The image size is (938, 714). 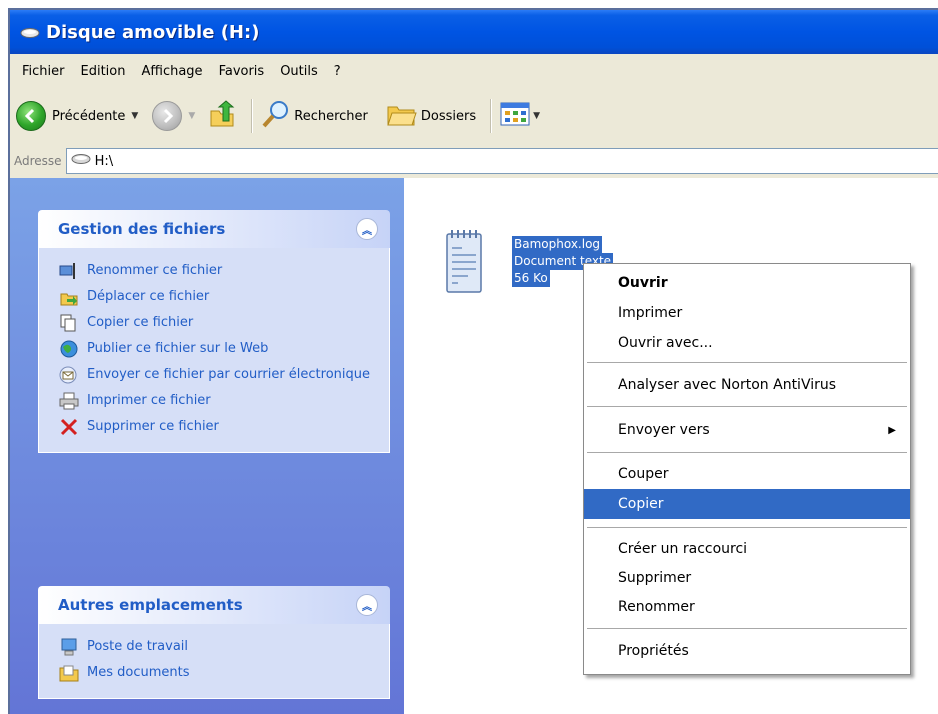 I want to click on move-icon, so click(x=69, y=297).